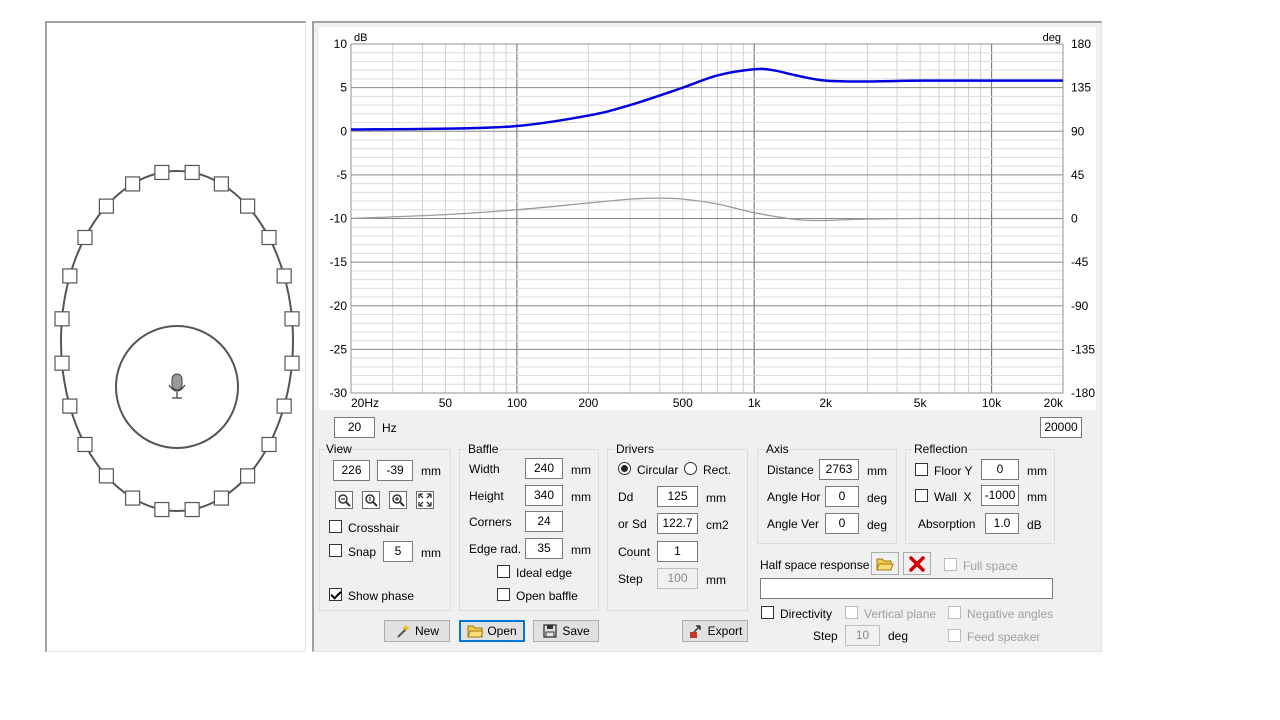  Describe the element at coordinates (906, 588) in the screenshot. I see `half-space-path-input` at that location.